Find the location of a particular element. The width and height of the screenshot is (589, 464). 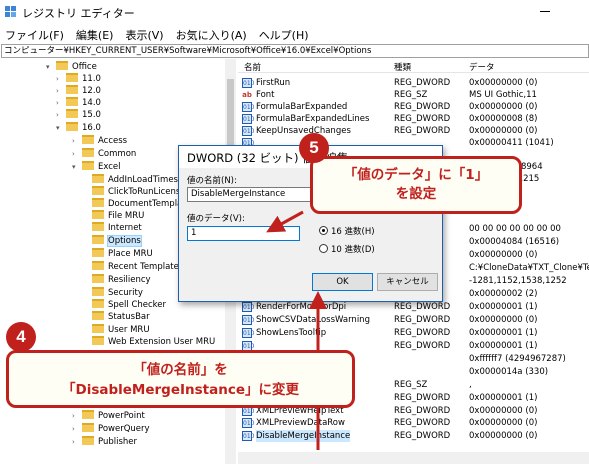

tree-item-statusbar: StatusBar is located at coordinates (116, 317).